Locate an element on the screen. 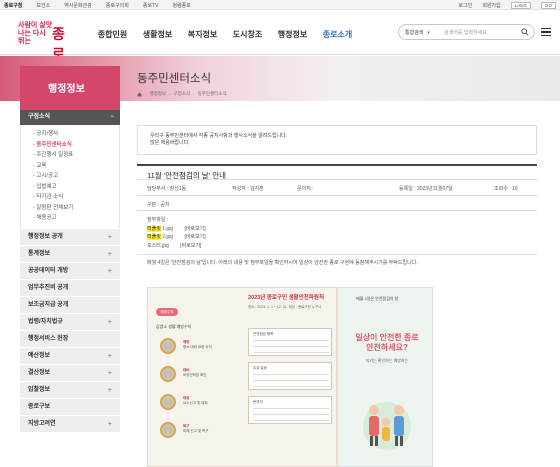 This screenshot has width=560, height=467. attachment-file: 리플릿 2.jpg is located at coordinates (160, 237).